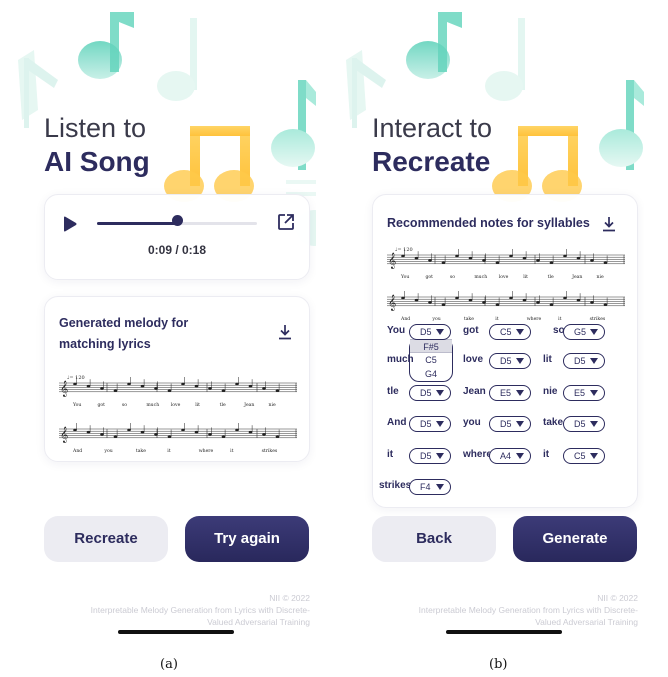  I want to click on syllable-label: strikes, so click(395, 485).